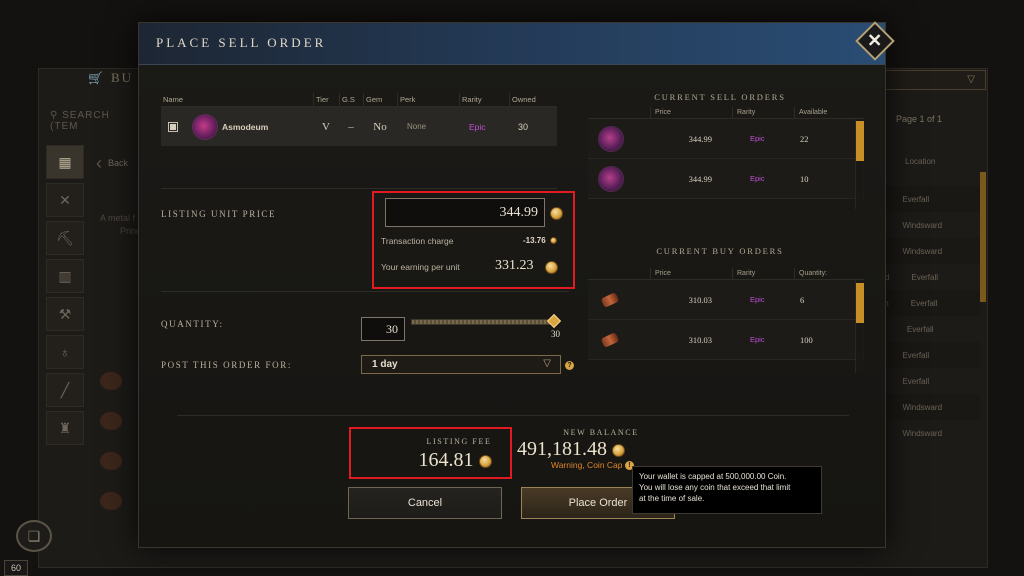 This screenshot has height=576, width=1024. Describe the element at coordinates (522, 126) in the screenshot. I see `item-owned: 30` at that location.